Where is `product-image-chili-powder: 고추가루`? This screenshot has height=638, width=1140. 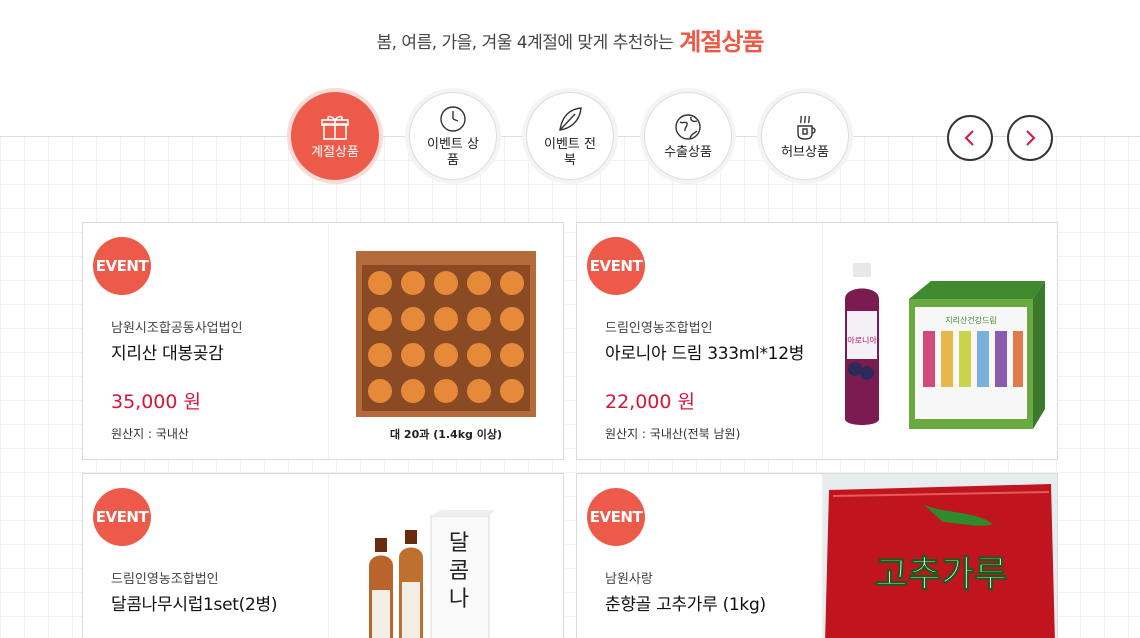 product-image-chili-powder: 고추가루 is located at coordinates (940, 556).